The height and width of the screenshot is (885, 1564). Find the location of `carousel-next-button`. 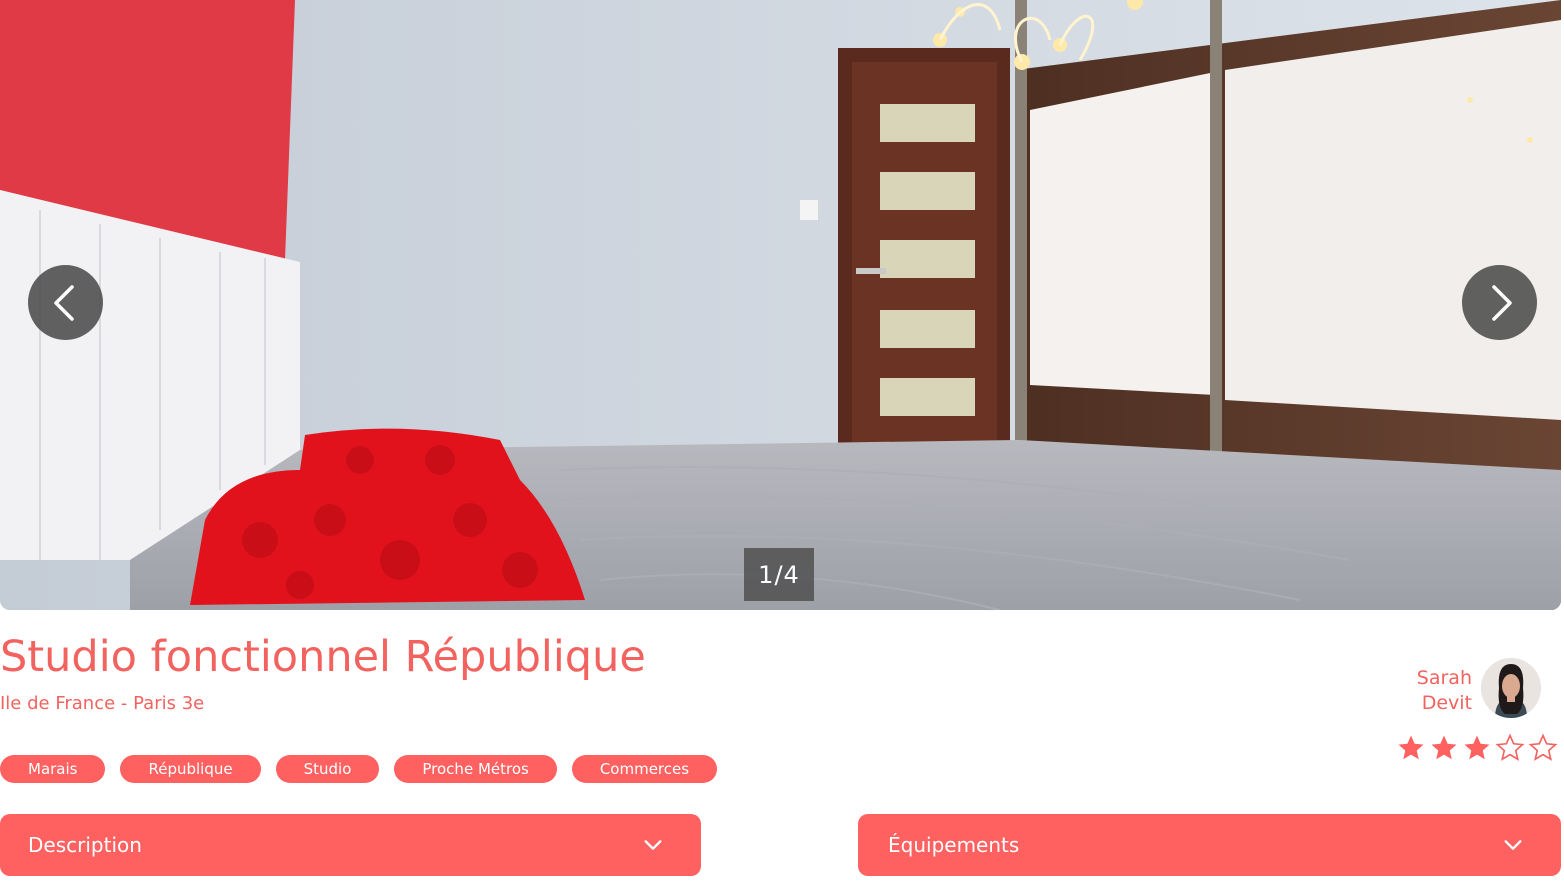

carousel-next-button is located at coordinates (1499, 302).